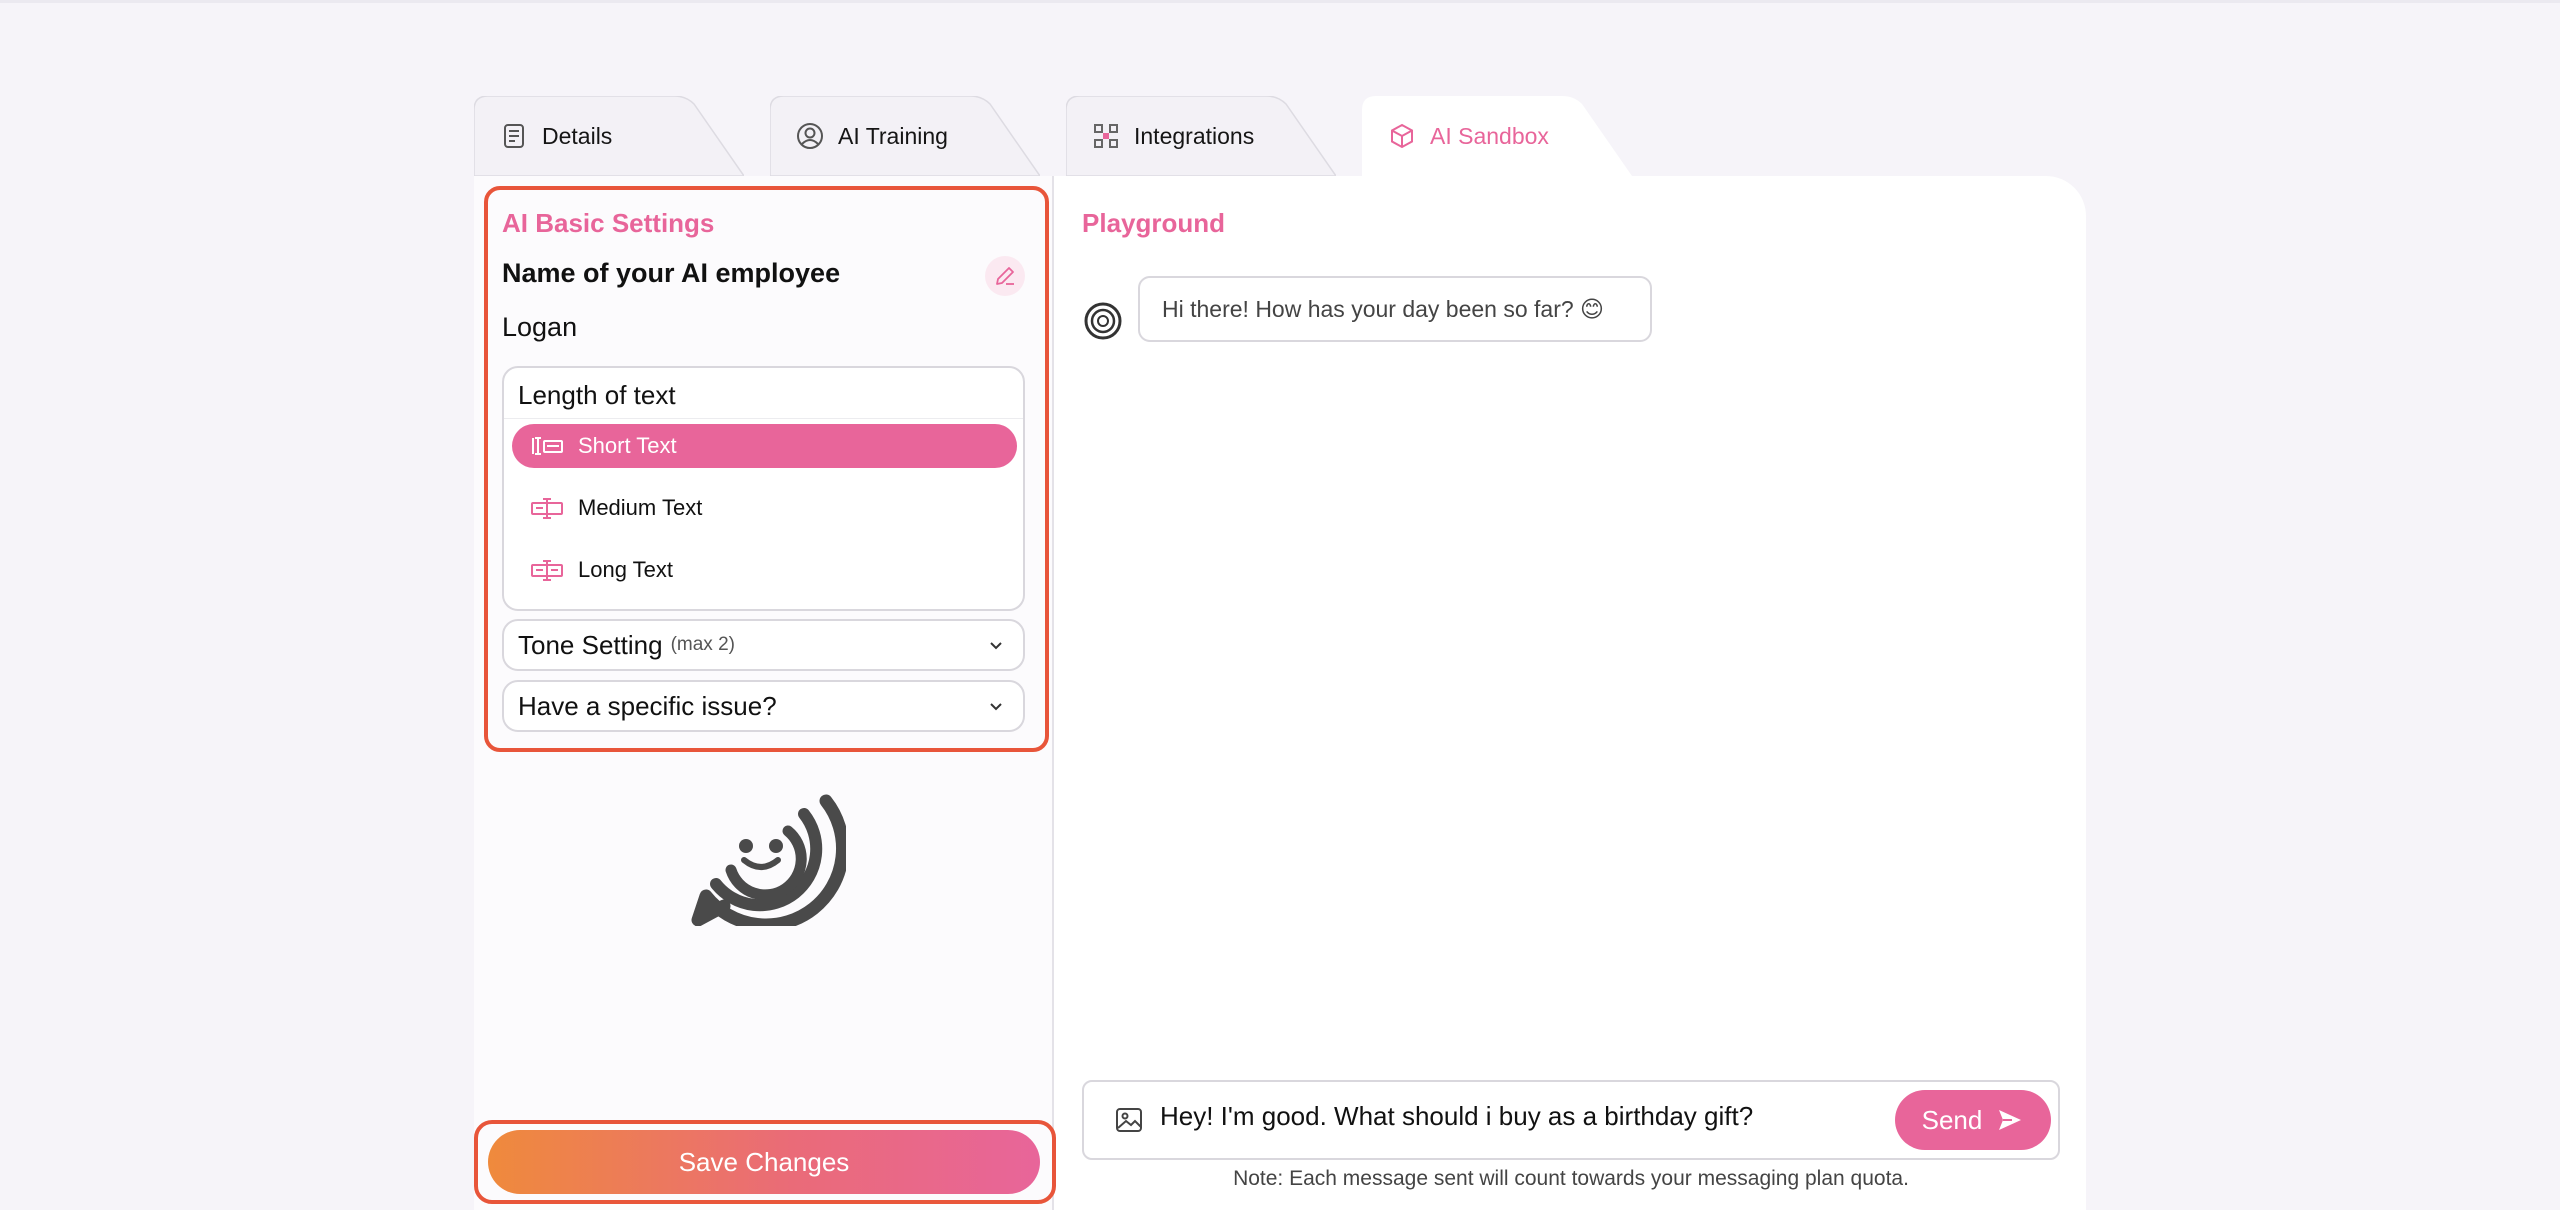 The width and height of the screenshot is (2560, 1210). Describe the element at coordinates (893, 135) in the screenshot. I see `tab-ai-training-label: AI Training` at that location.